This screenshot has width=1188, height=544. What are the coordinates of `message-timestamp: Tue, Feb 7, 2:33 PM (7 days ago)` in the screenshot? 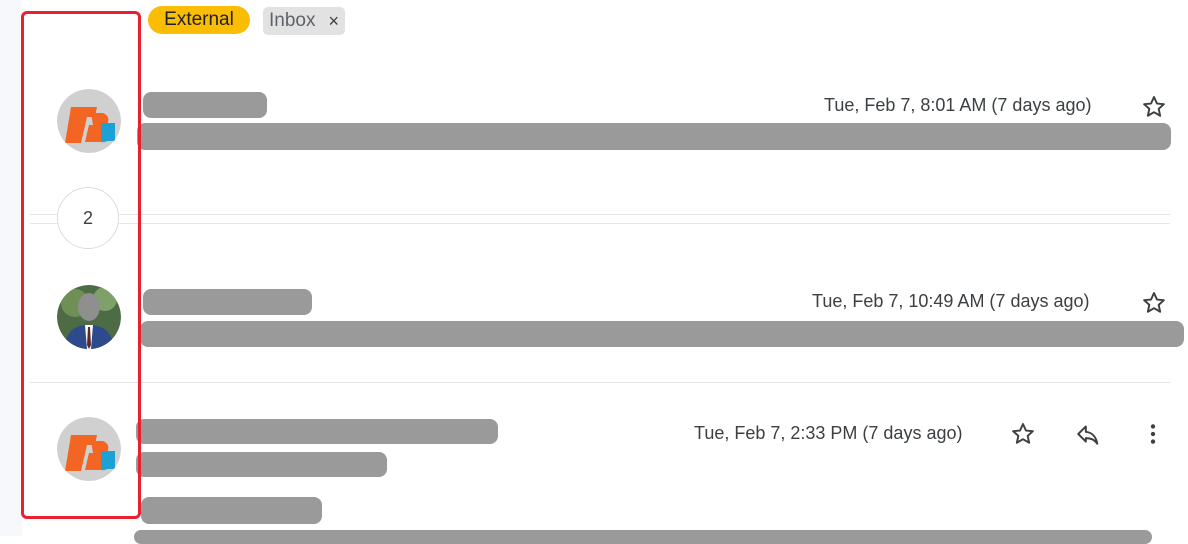 It's located at (828, 433).